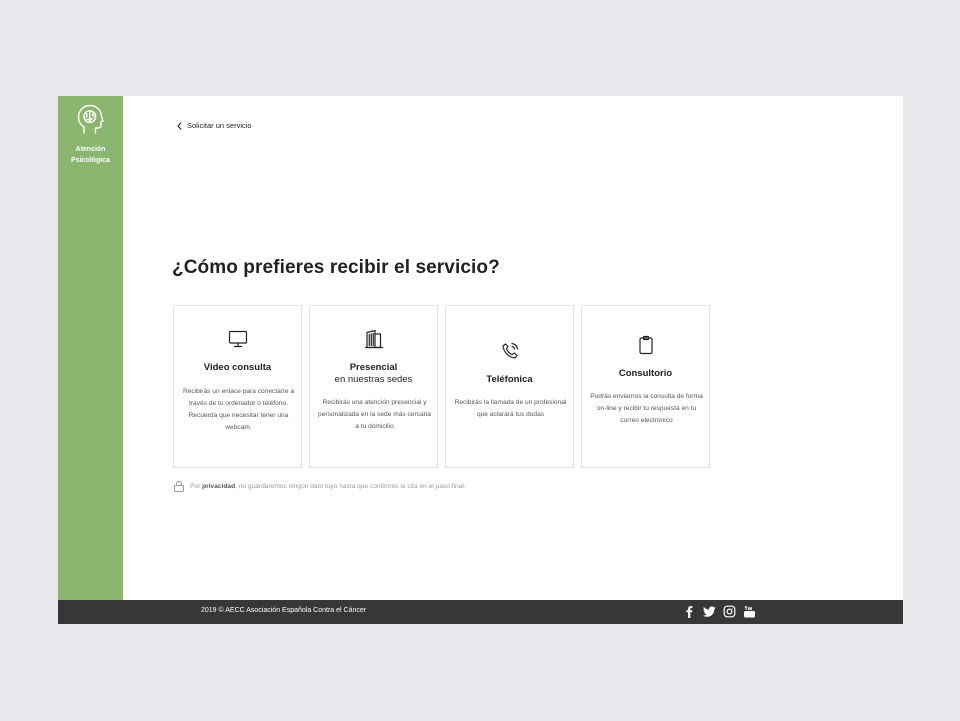 The height and width of the screenshot is (721, 960). Describe the element at coordinates (90, 348) in the screenshot. I see `sidebar: Atención Psicológica` at that location.